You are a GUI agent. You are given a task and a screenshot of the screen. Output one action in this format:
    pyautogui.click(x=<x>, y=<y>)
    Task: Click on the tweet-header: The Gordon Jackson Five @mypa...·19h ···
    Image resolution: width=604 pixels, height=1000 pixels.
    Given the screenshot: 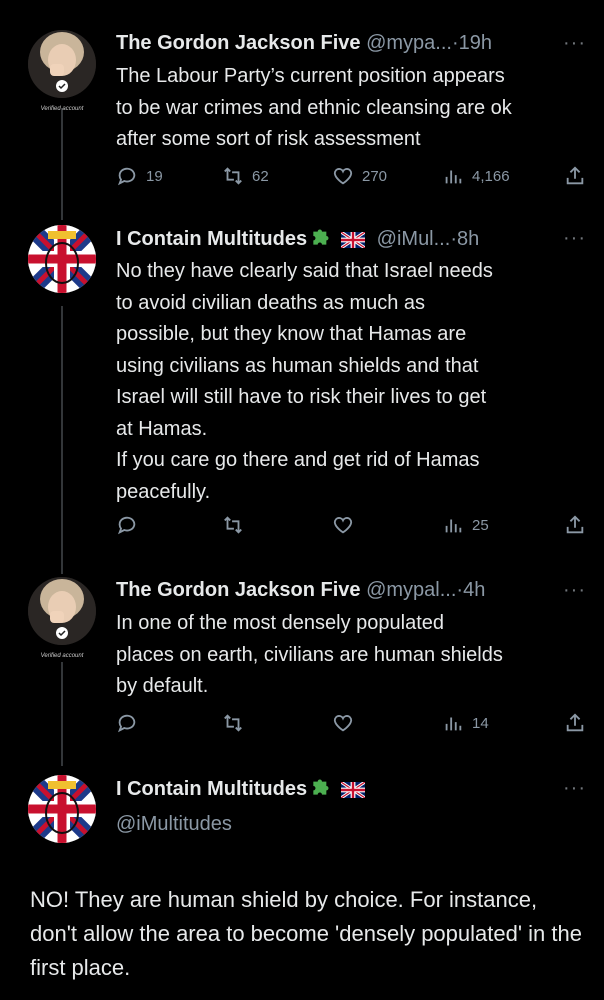 What is the action you would take?
    pyautogui.click(x=360, y=43)
    